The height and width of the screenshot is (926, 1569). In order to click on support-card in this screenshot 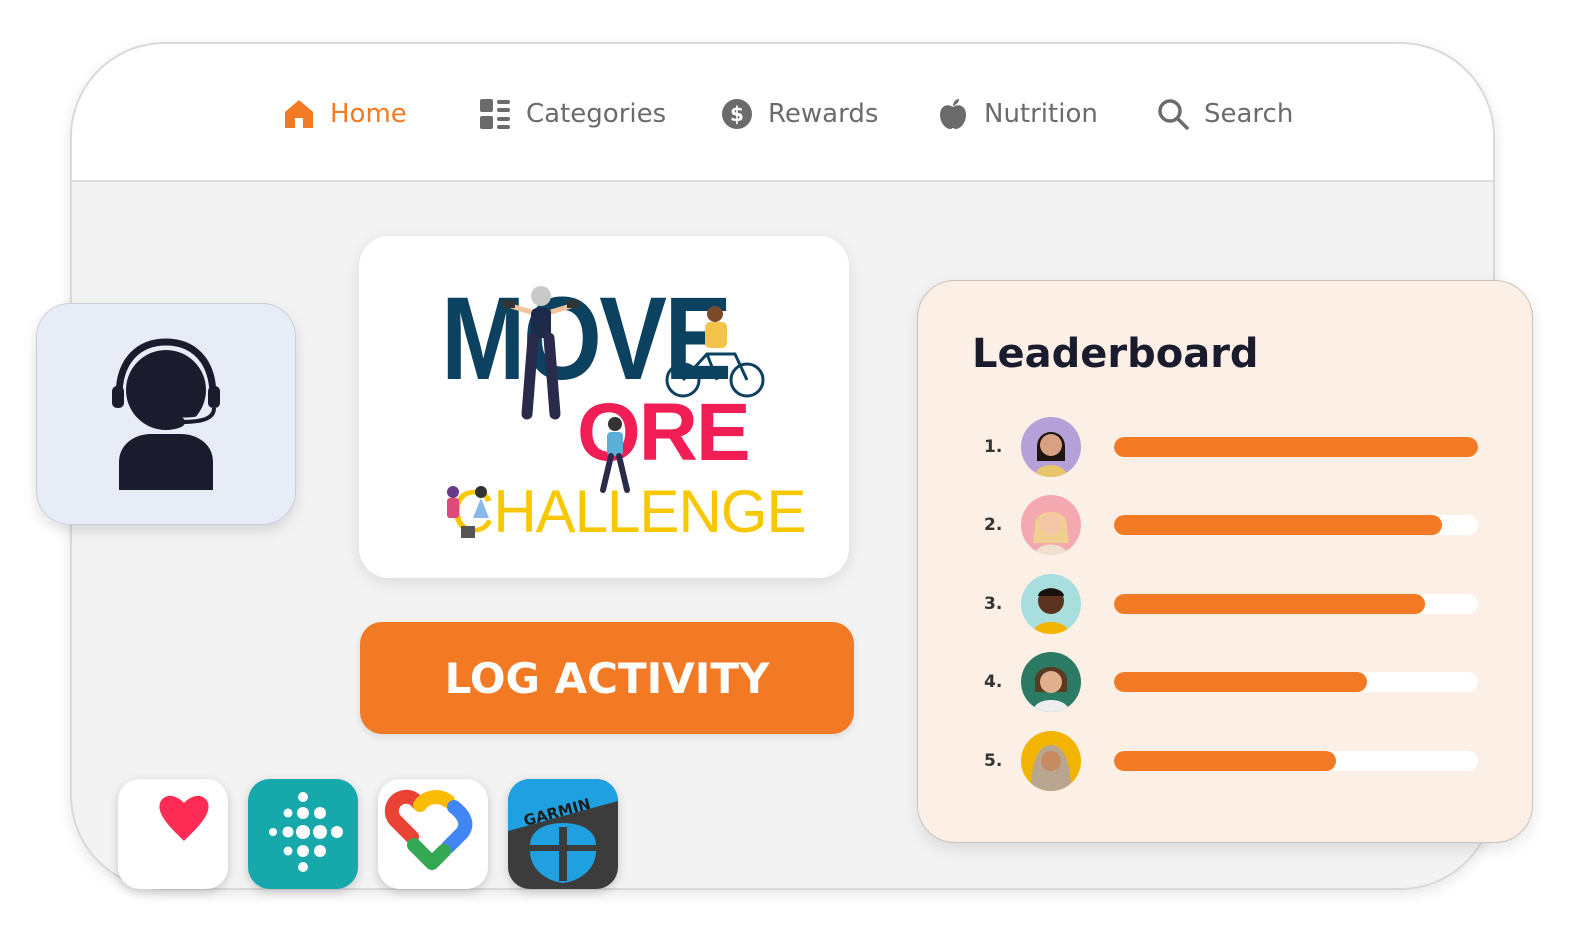, I will do `click(166, 414)`.